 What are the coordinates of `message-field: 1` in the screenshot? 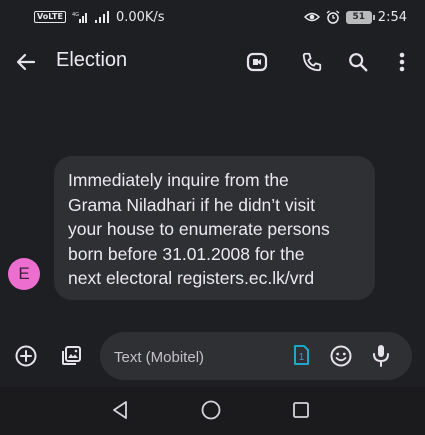 It's located at (256, 356).